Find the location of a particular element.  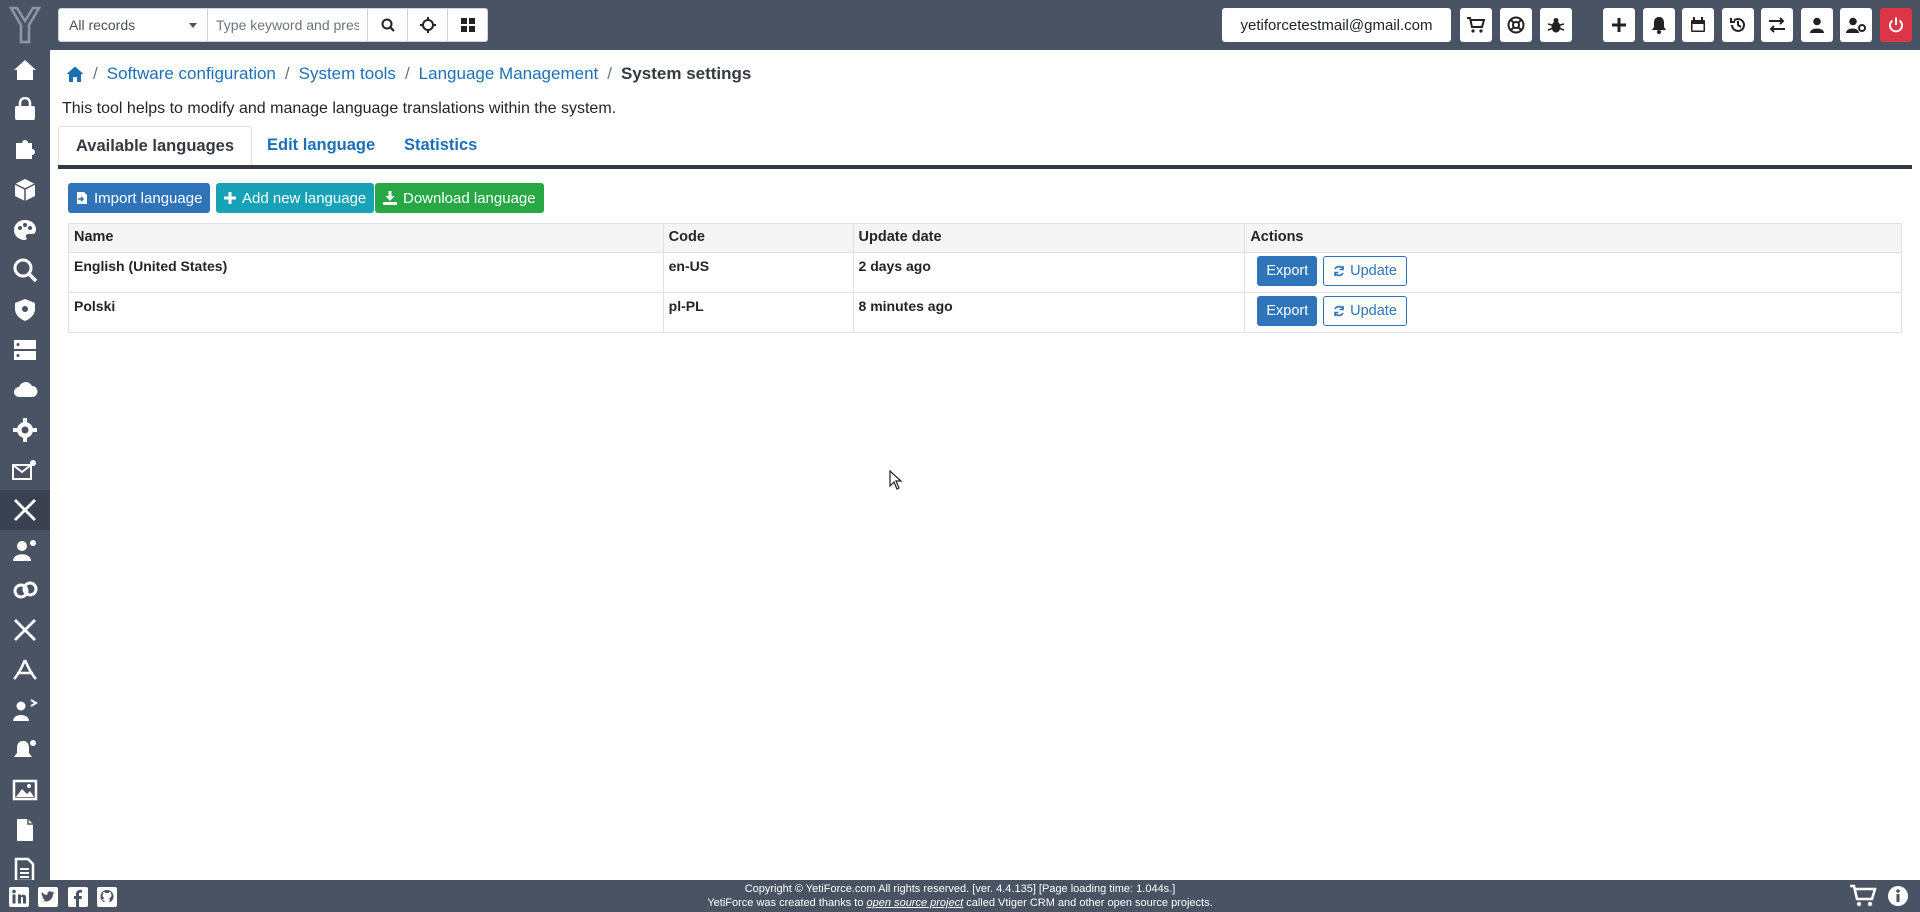

import-language-button: Import language is located at coordinates (139, 198).